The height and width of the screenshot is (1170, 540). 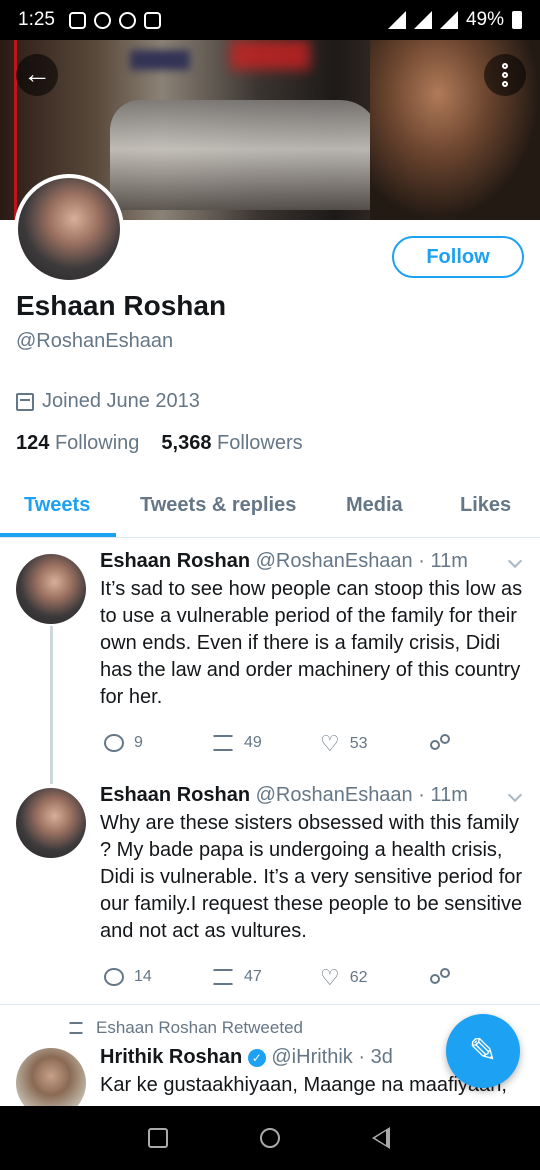 What do you see at coordinates (138, 742) in the screenshot?
I see `reply-count: 9` at bounding box center [138, 742].